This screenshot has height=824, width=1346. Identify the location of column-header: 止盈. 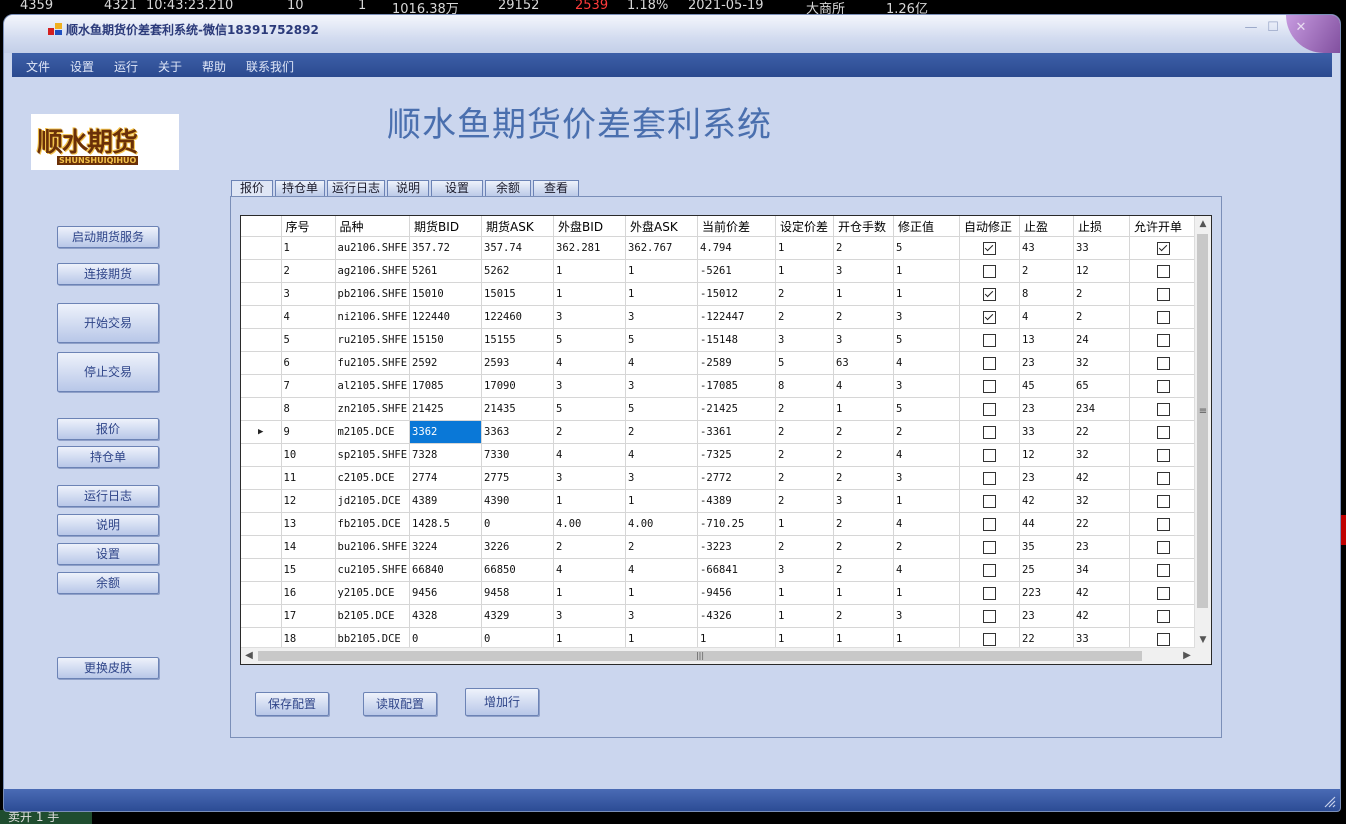
(1047, 226).